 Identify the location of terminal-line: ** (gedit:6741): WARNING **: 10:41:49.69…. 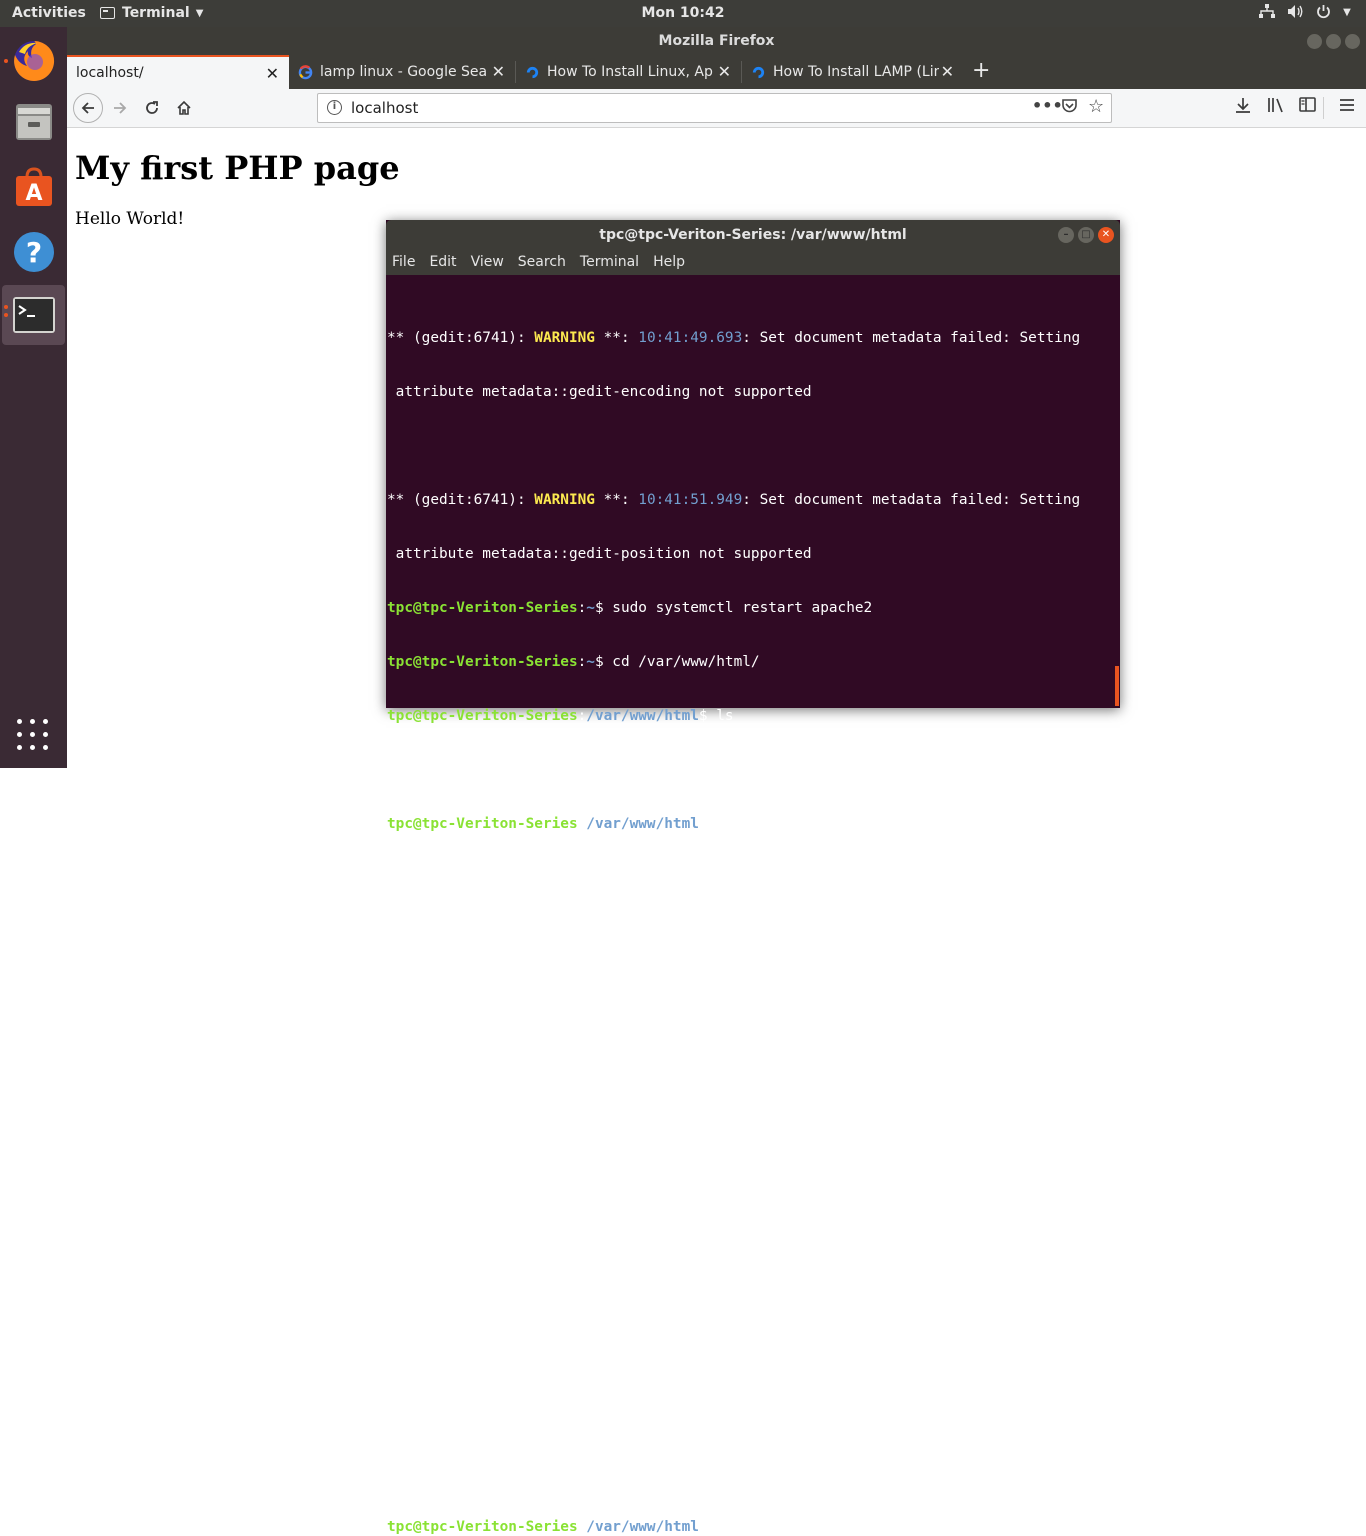
(734, 338).